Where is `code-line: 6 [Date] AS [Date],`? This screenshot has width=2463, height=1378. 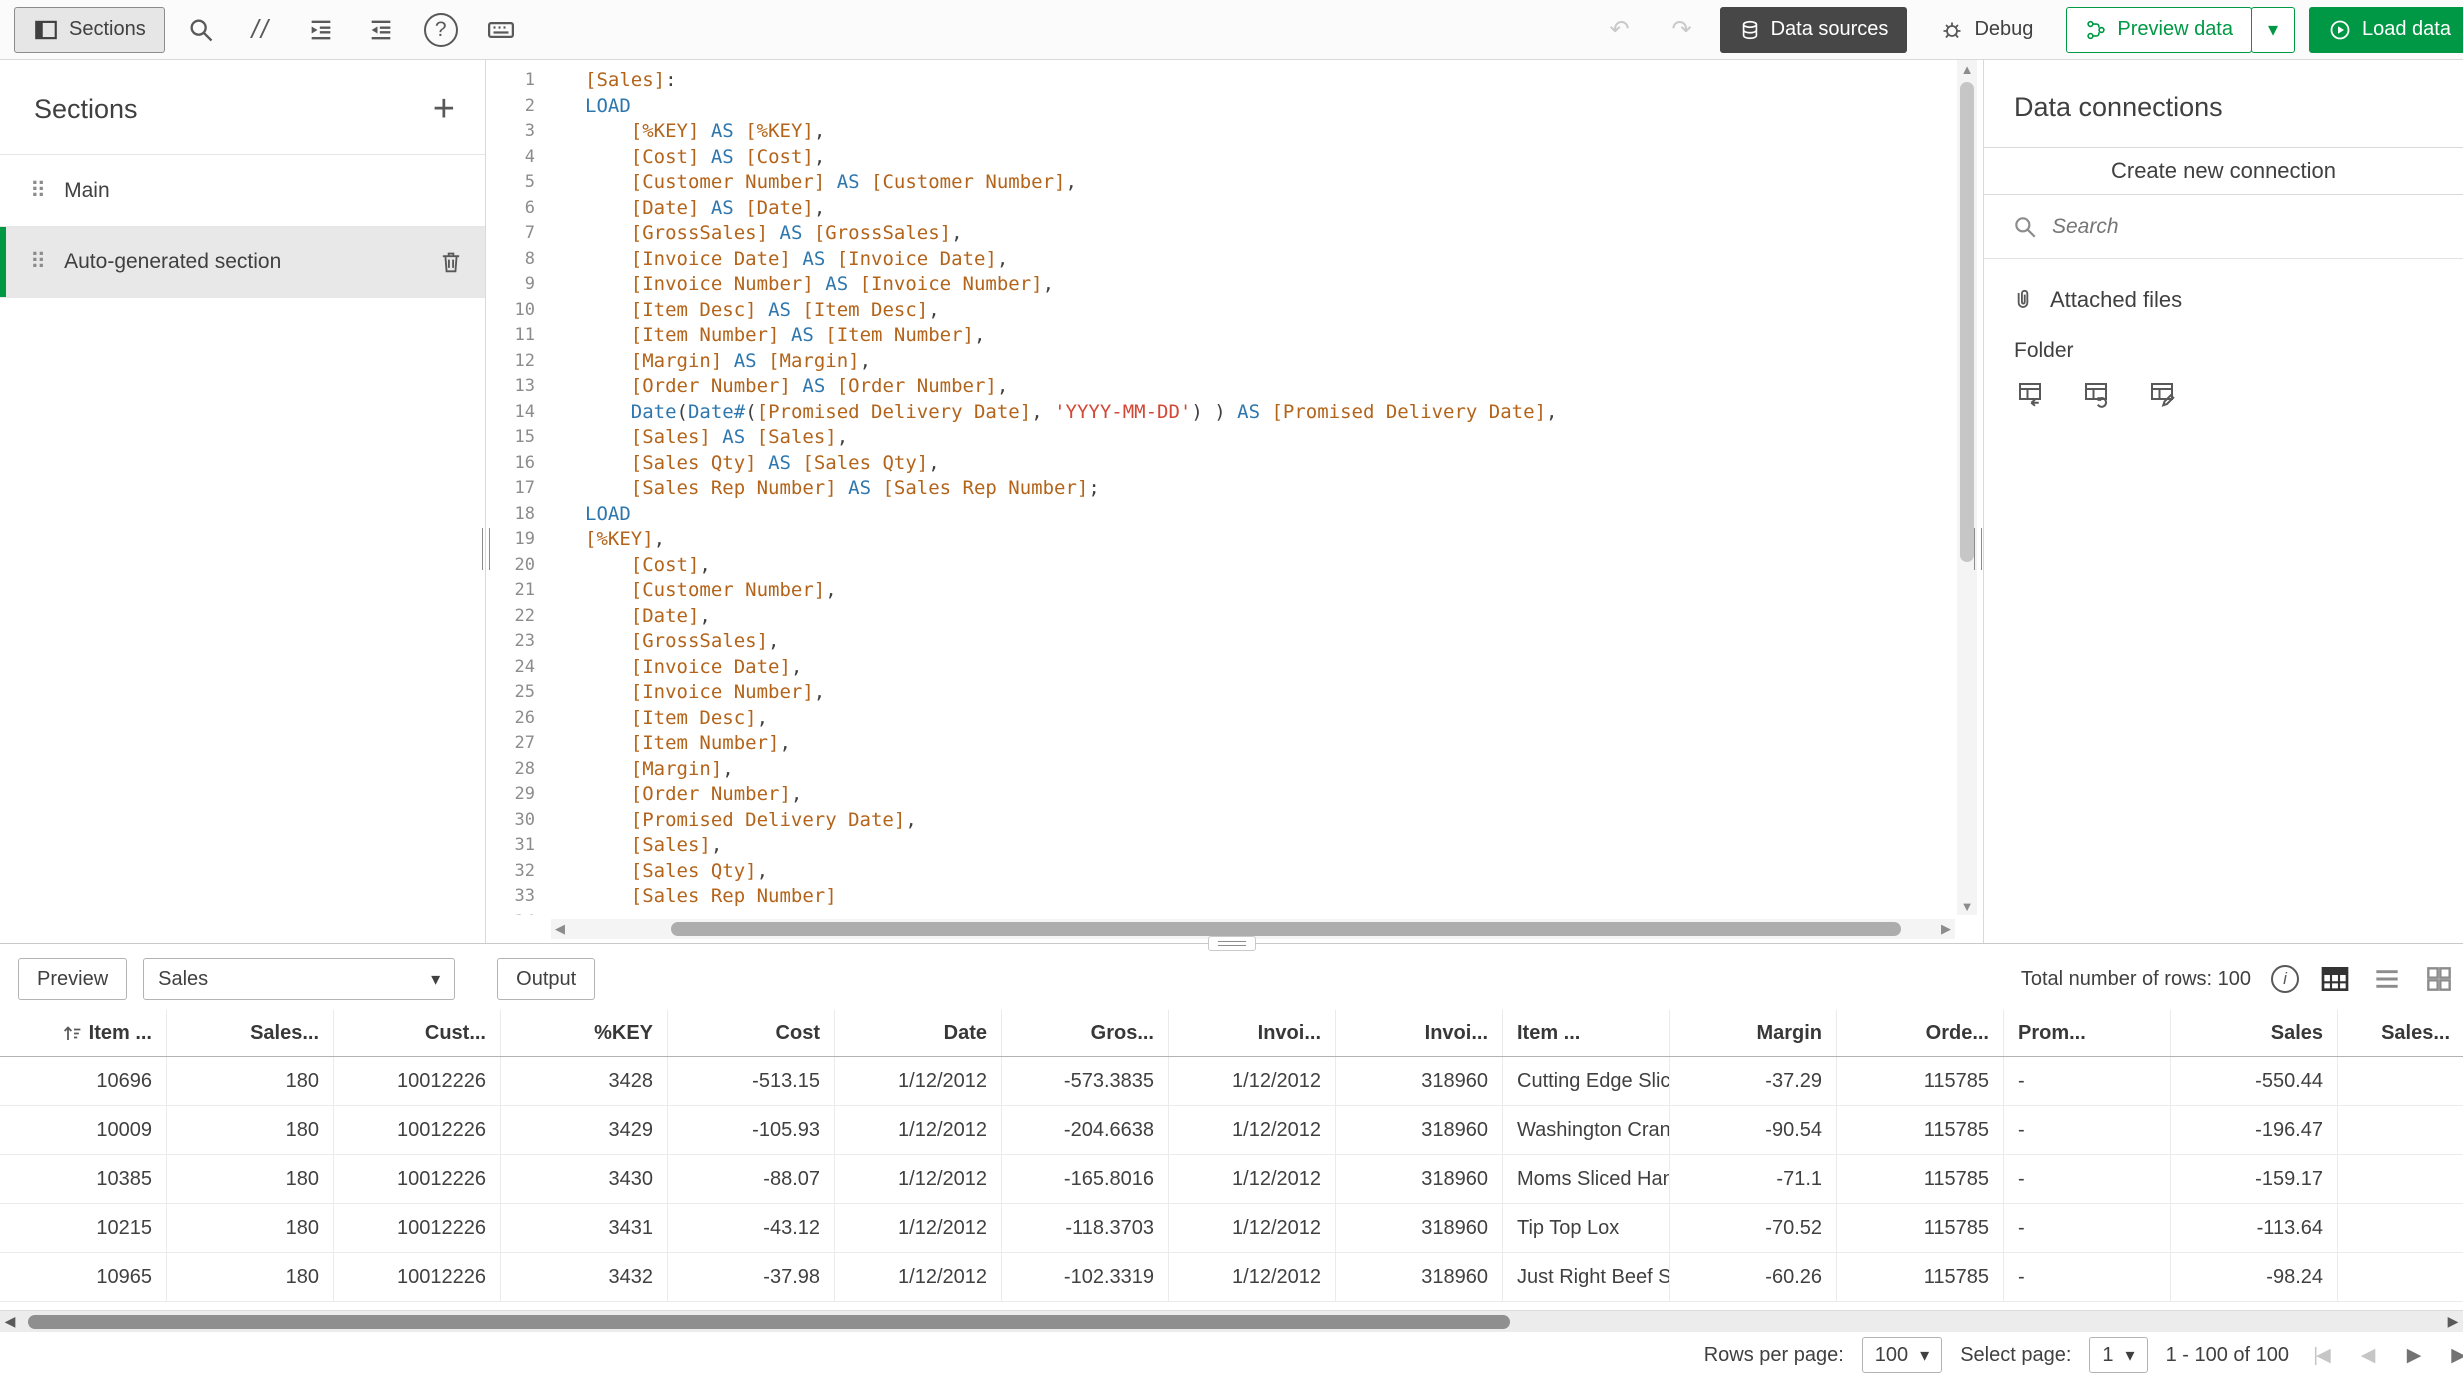 code-line: 6 [Date] AS [Date], is located at coordinates (1221, 209).